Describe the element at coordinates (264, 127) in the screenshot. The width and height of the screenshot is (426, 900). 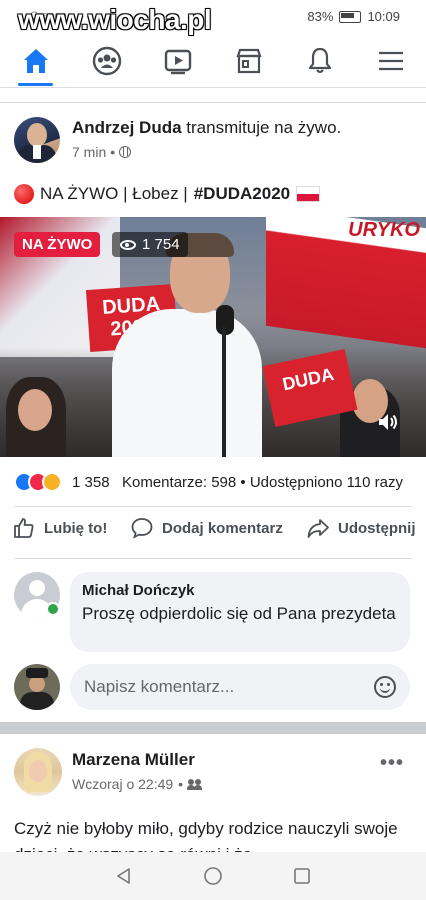
I see `post-action: transmituje na żywo.` at that location.